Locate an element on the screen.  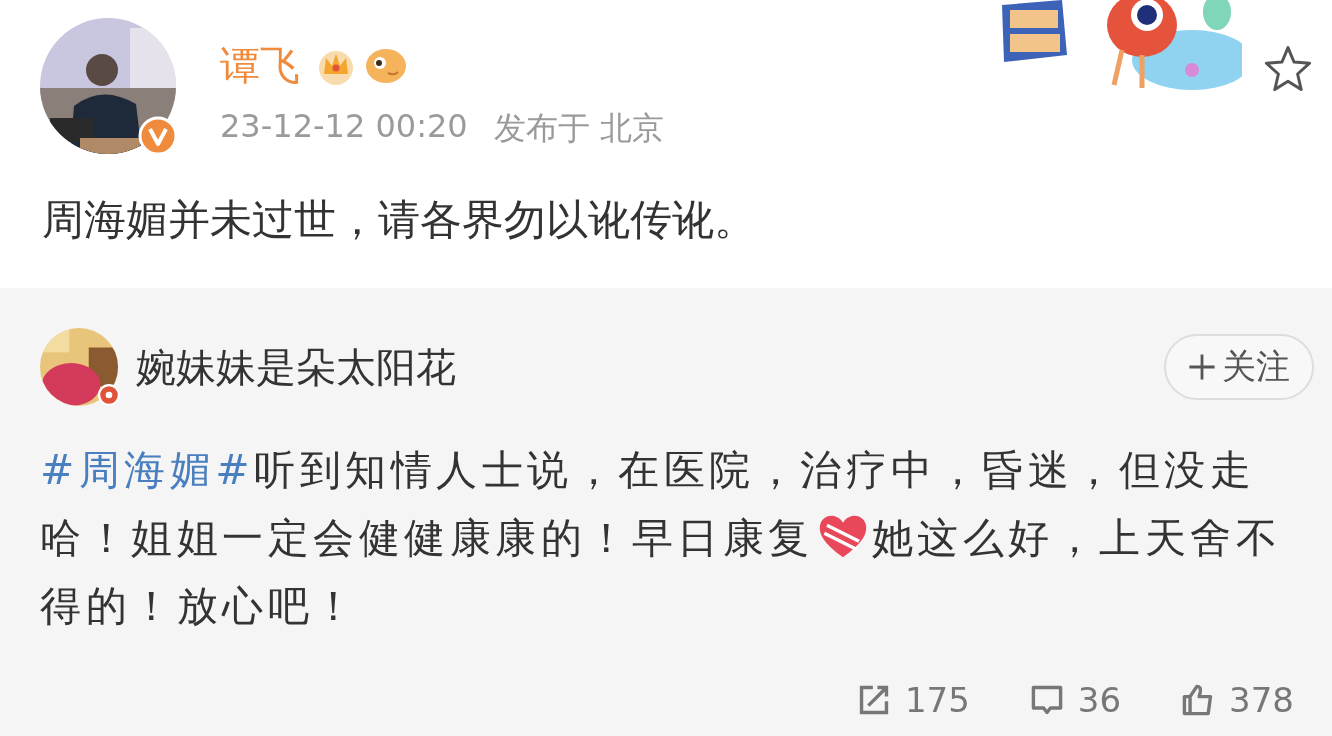
follow-button: 关注 is located at coordinates (1239, 367).